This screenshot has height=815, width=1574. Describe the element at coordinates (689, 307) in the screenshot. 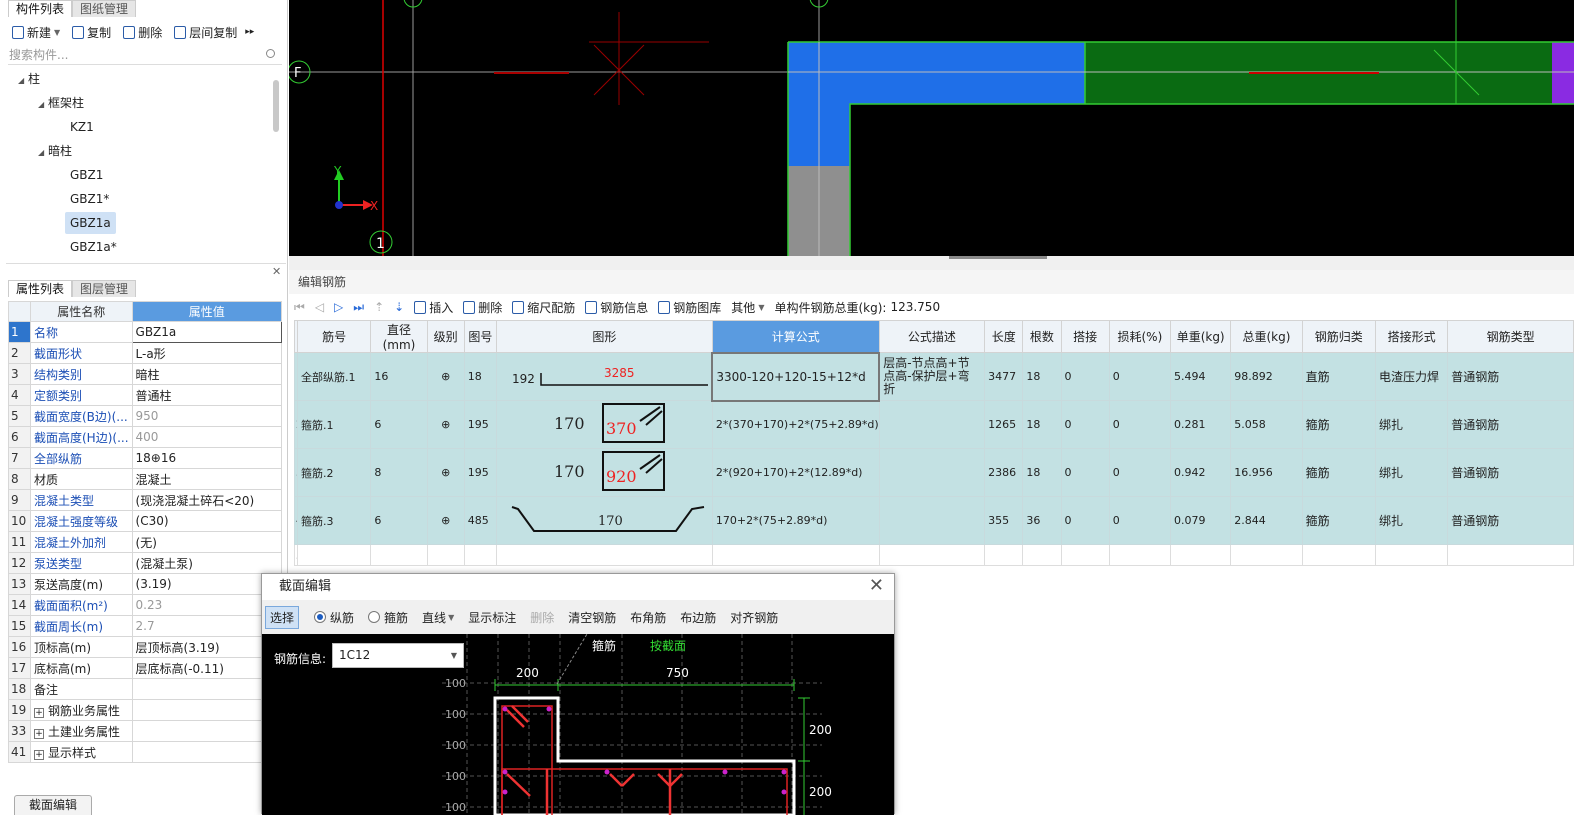

I see `rebar-library-button: 钢筋图库` at that location.